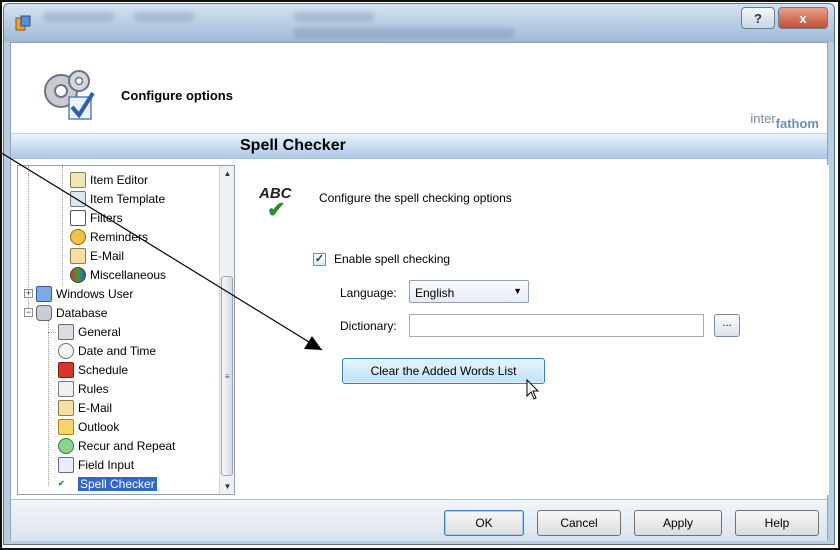  I want to click on grip-icon: ≡, so click(227, 376).